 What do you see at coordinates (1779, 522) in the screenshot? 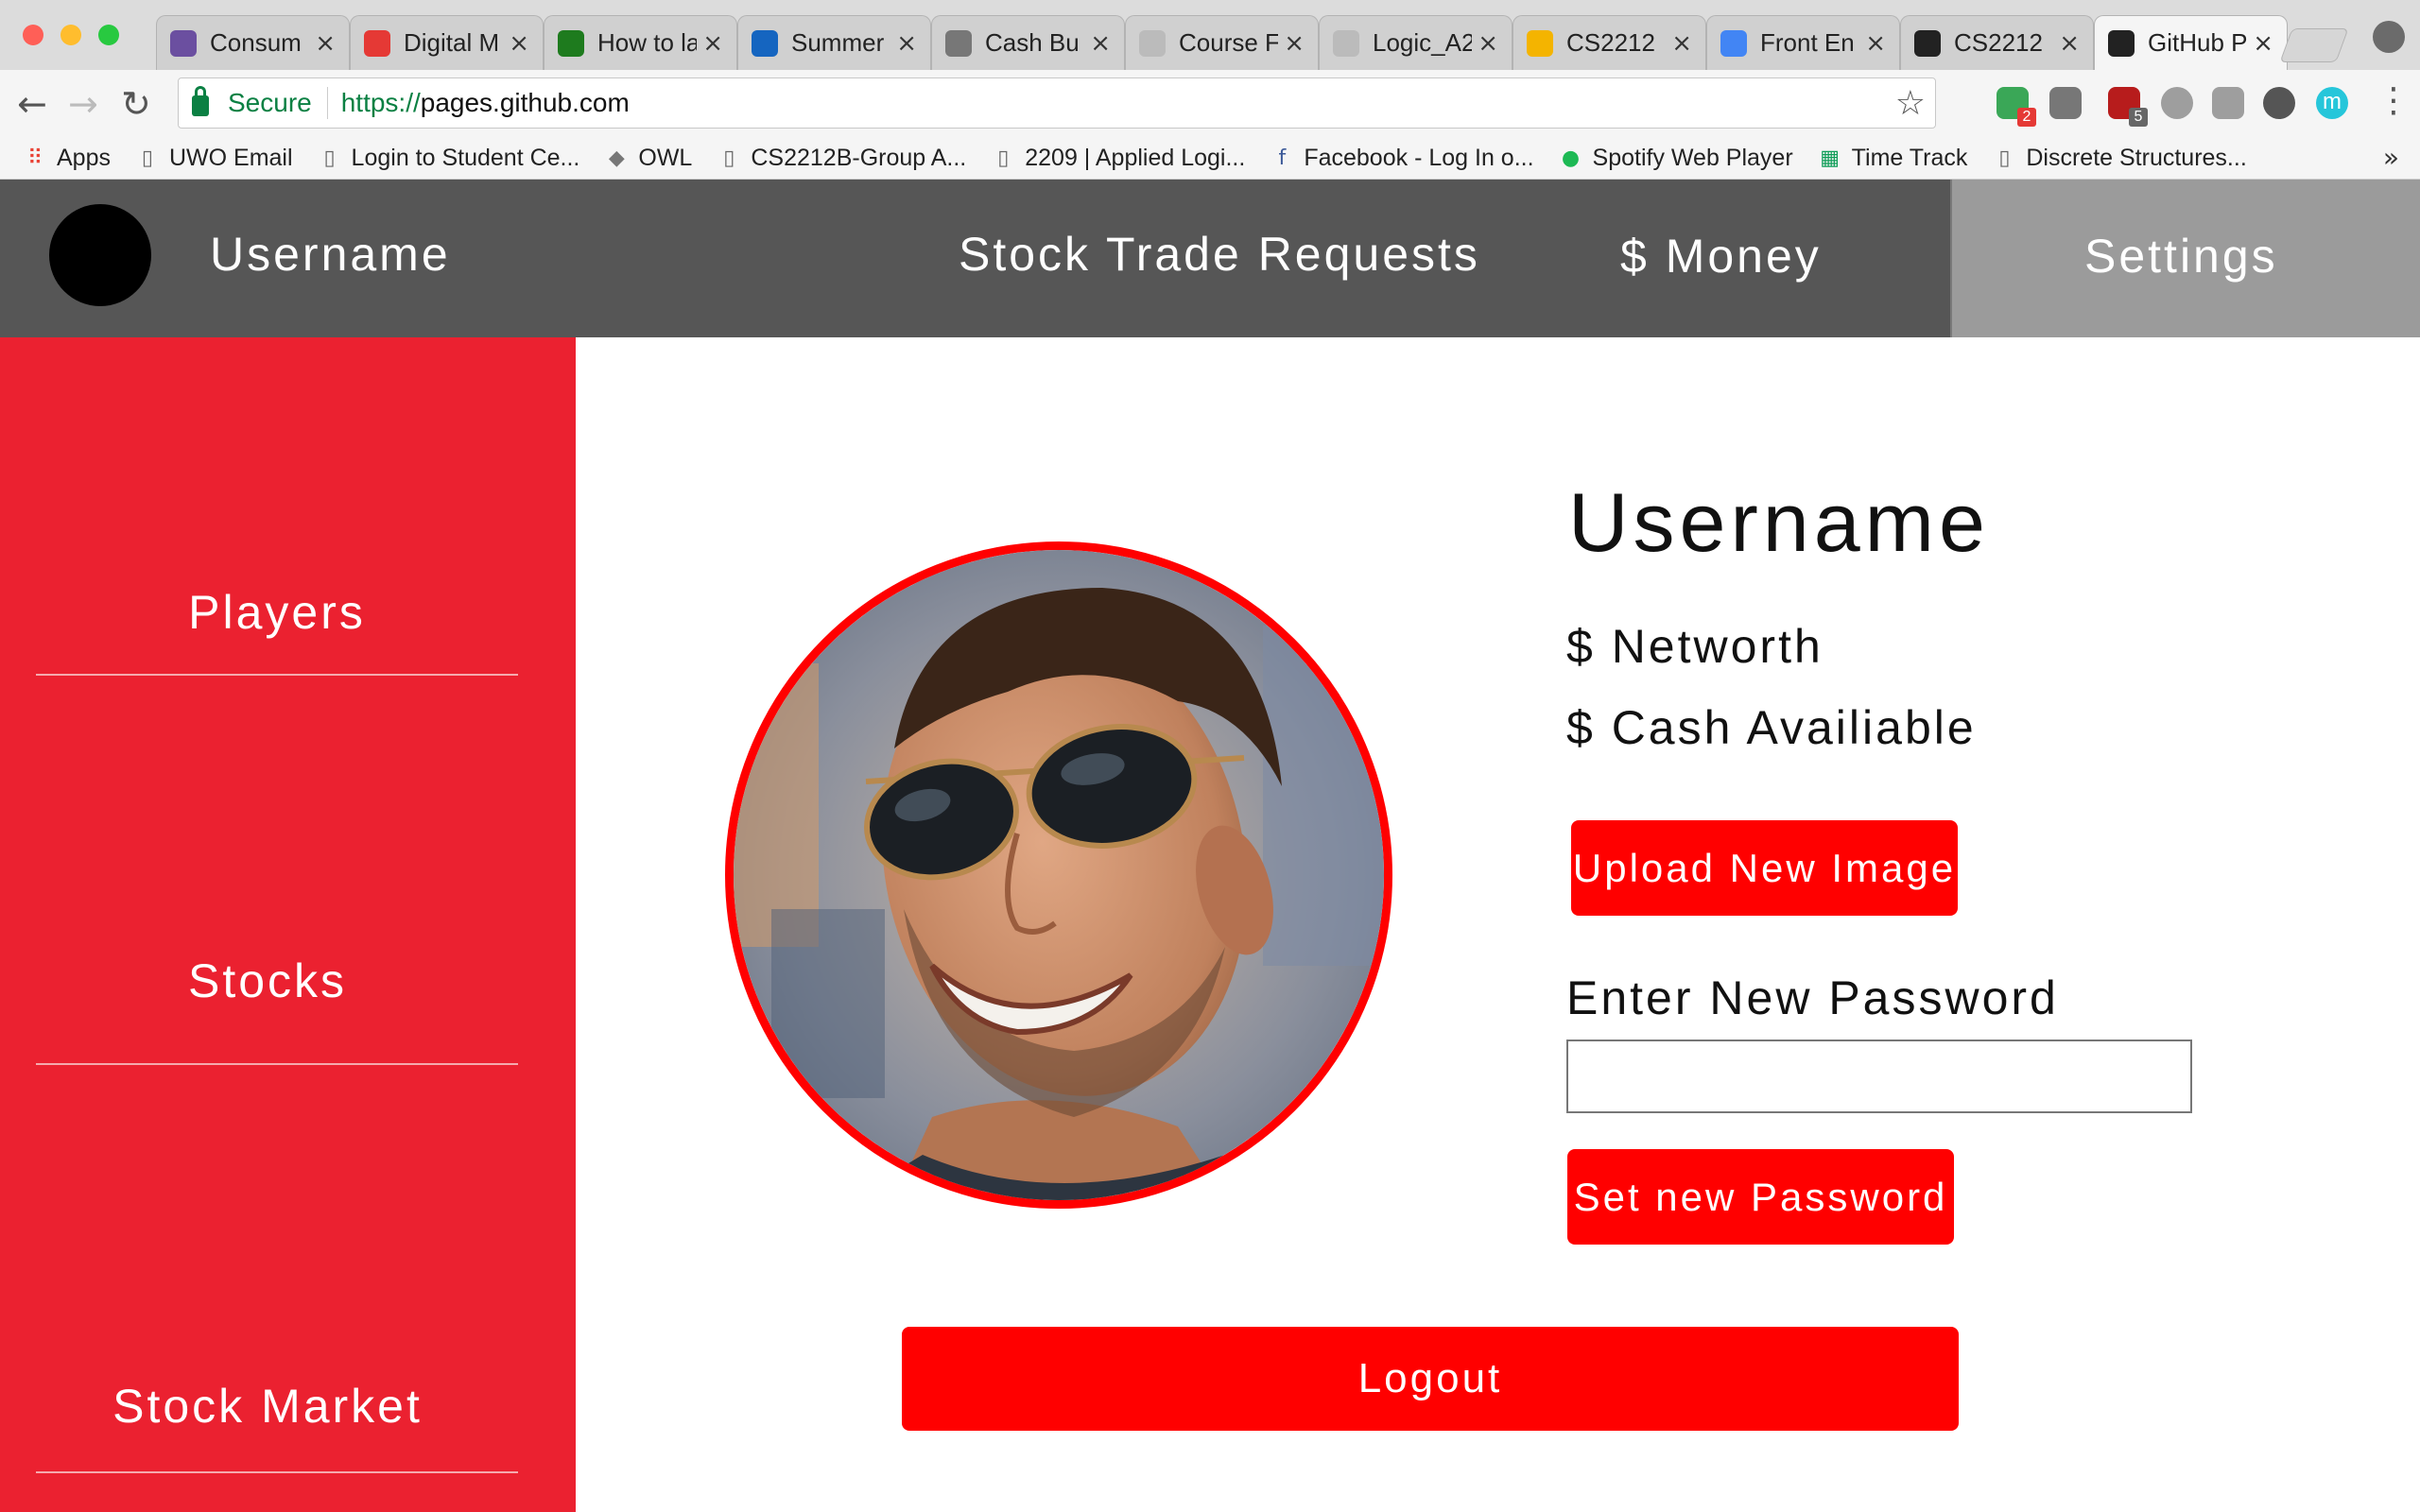
I see `profile-username: Username` at bounding box center [1779, 522].